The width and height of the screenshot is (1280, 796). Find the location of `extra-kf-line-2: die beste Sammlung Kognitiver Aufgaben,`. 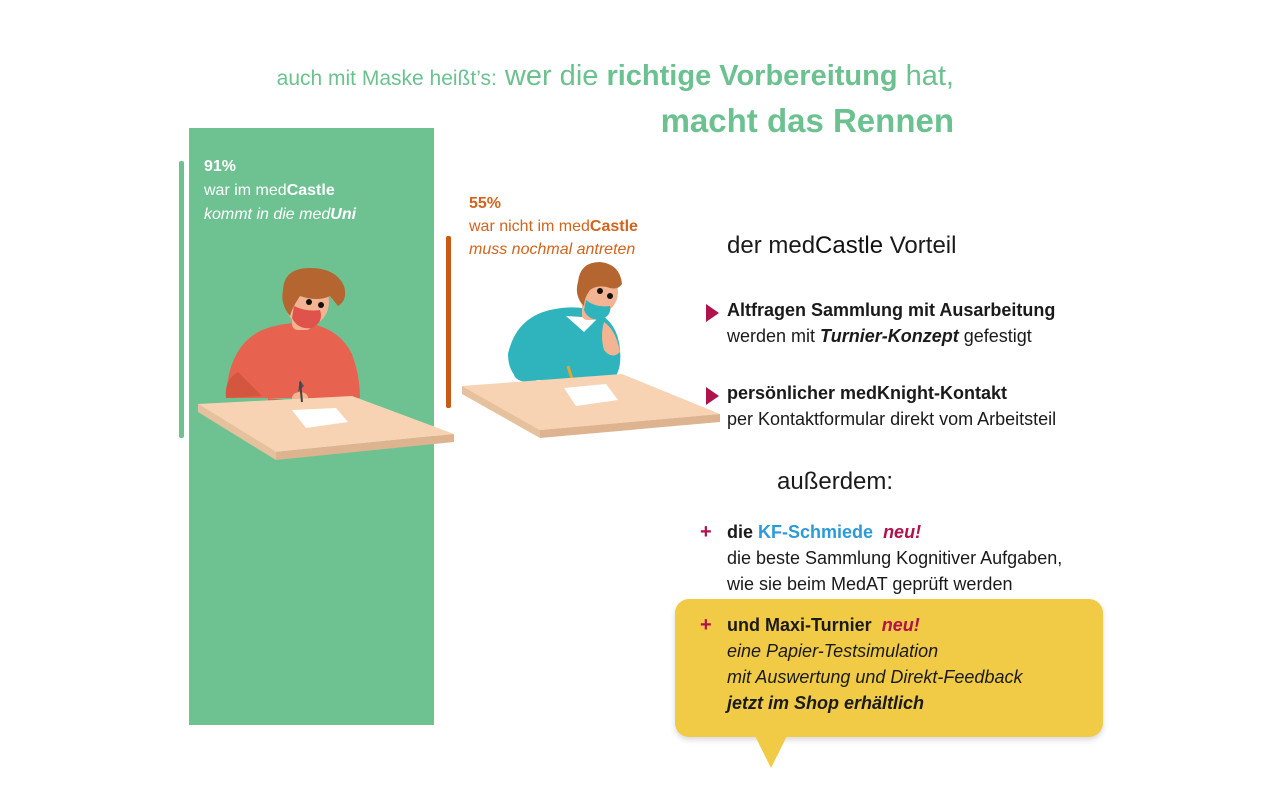

extra-kf-line-2: die beste Sammlung Kognitiver Aufgaben, is located at coordinates (895, 558).